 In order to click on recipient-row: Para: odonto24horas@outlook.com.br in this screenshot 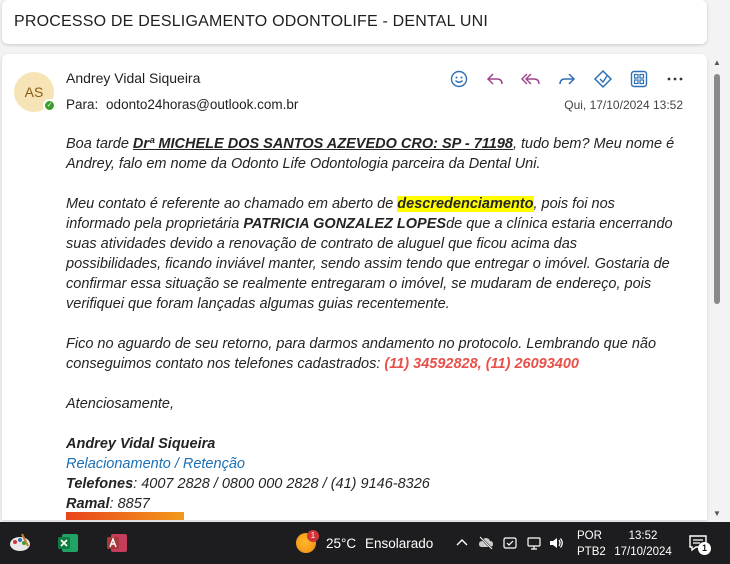, I will do `click(182, 104)`.